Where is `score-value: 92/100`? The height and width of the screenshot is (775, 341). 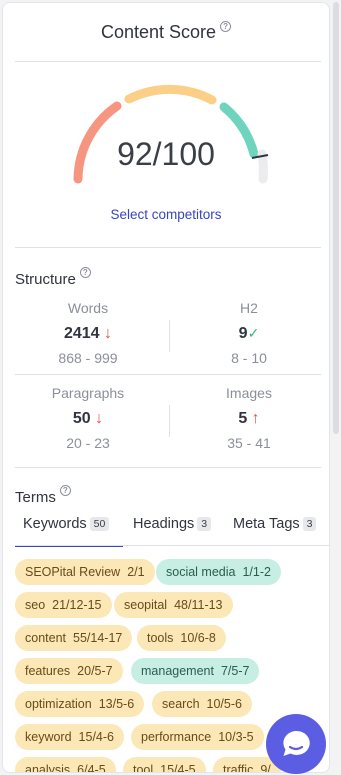 score-value: 92/100 is located at coordinates (166, 154).